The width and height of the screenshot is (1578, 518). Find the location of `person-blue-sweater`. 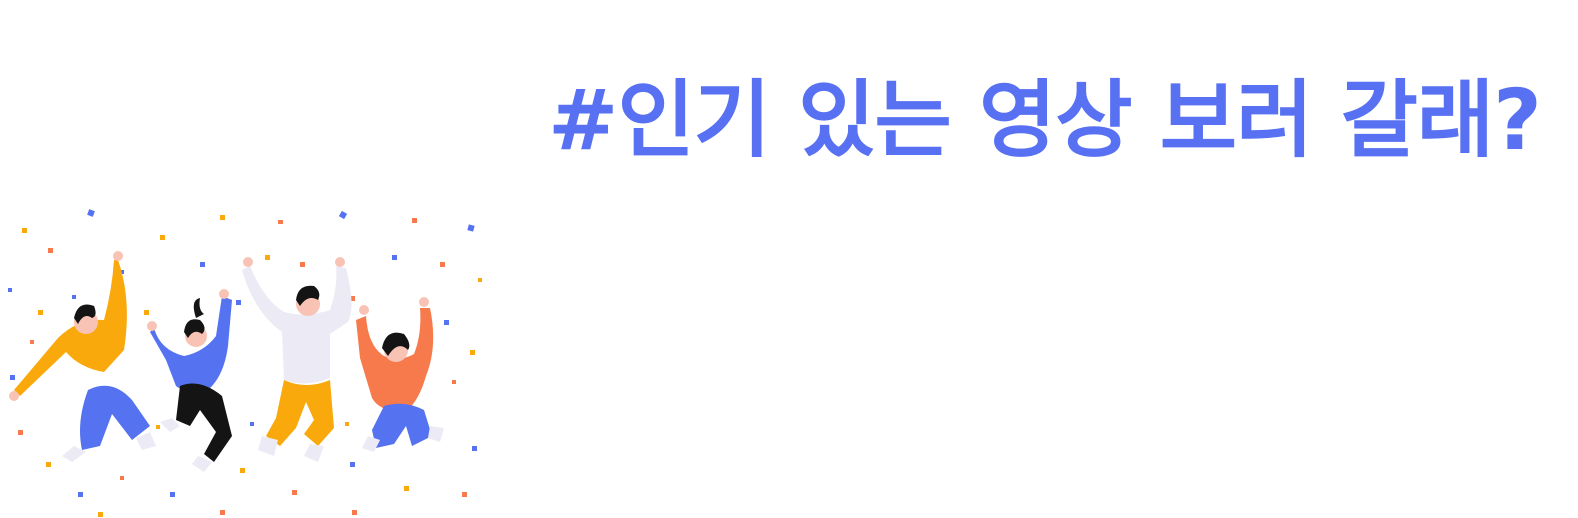

person-blue-sweater is located at coordinates (189, 380).